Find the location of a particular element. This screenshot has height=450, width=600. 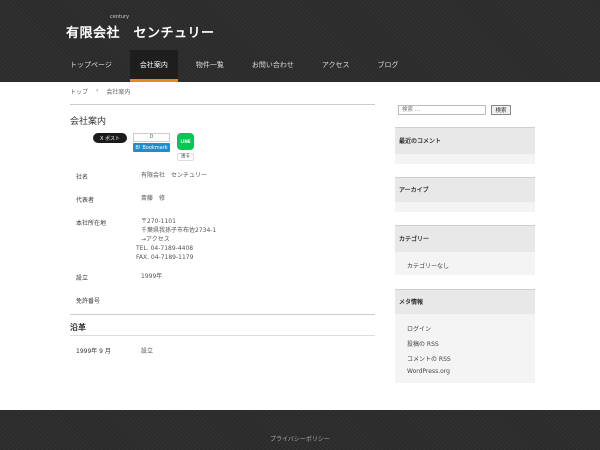

nav-item-company: 会社案内 is located at coordinates (153, 66).